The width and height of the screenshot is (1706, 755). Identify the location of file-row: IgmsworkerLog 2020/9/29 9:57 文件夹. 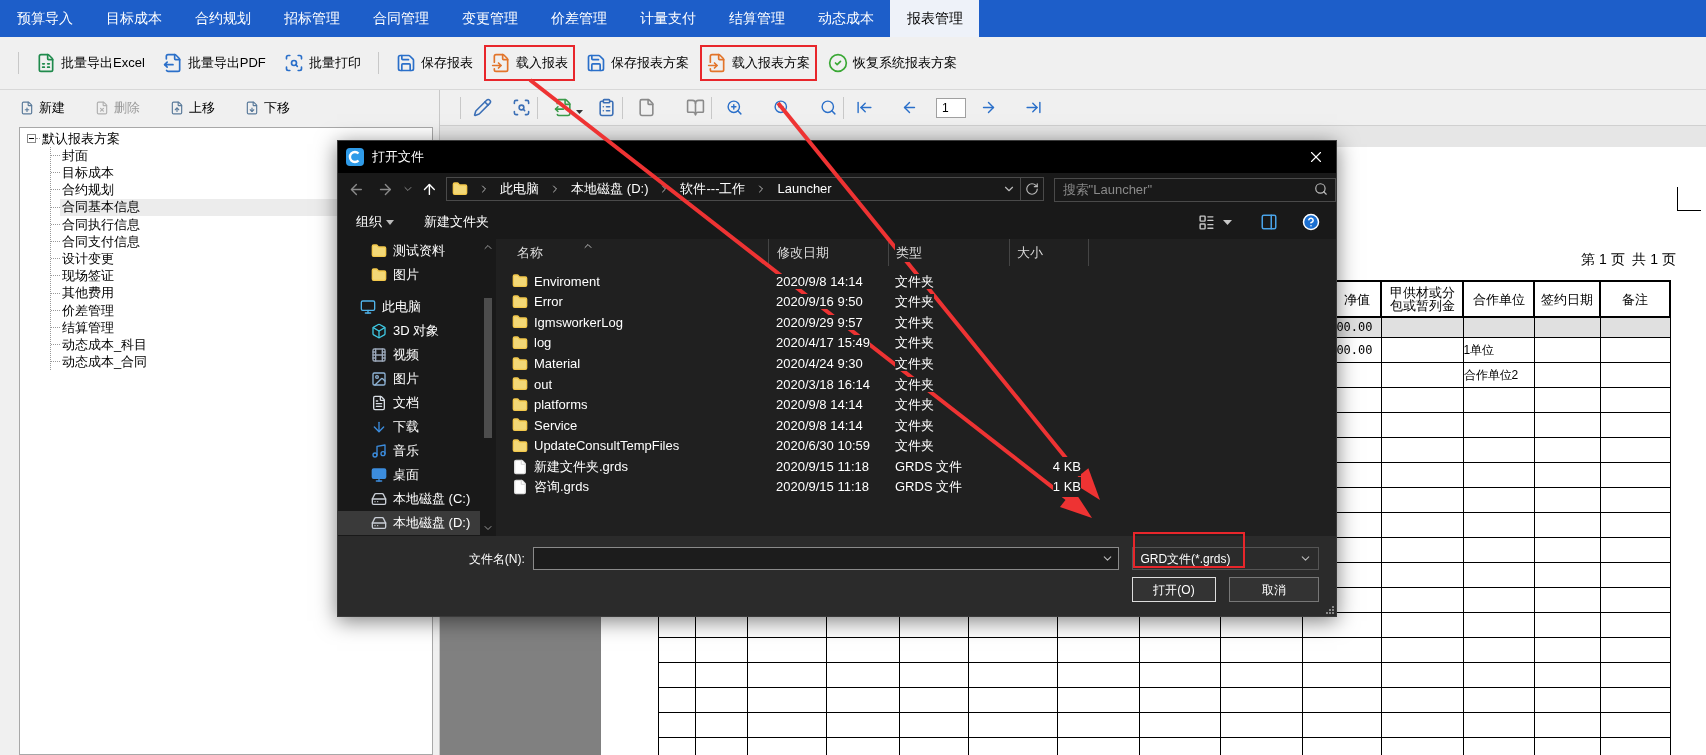
(916, 322).